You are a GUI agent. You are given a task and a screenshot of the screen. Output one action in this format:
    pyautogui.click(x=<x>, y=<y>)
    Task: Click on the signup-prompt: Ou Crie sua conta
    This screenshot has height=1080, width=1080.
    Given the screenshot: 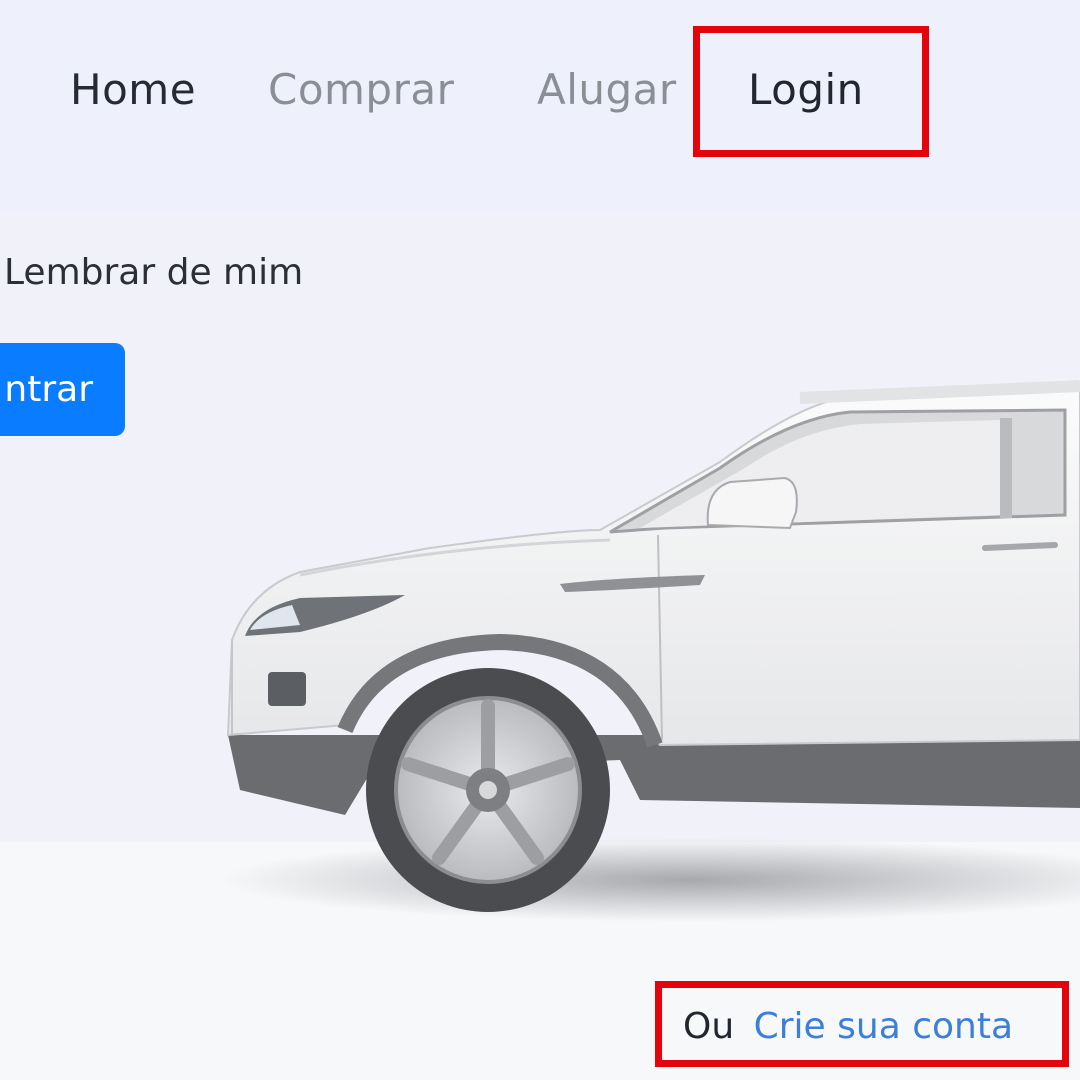 What is the action you would take?
    pyautogui.click(x=848, y=1027)
    